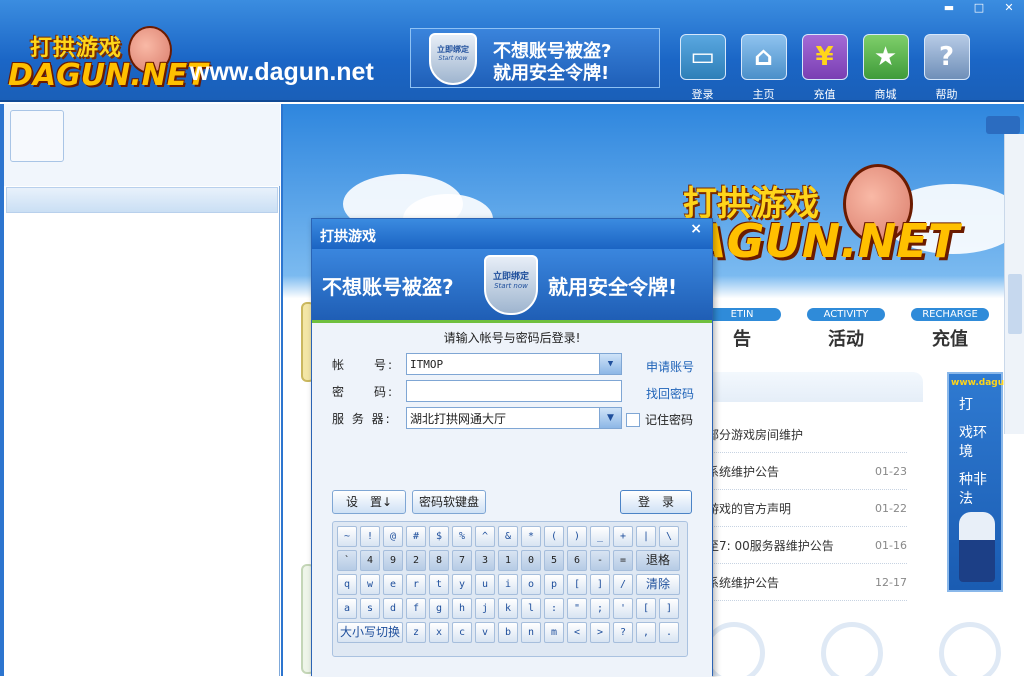 The height and width of the screenshot is (677, 1024). Describe the element at coordinates (508, 608) in the screenshot. I see `keyboard-key: k` at that location.